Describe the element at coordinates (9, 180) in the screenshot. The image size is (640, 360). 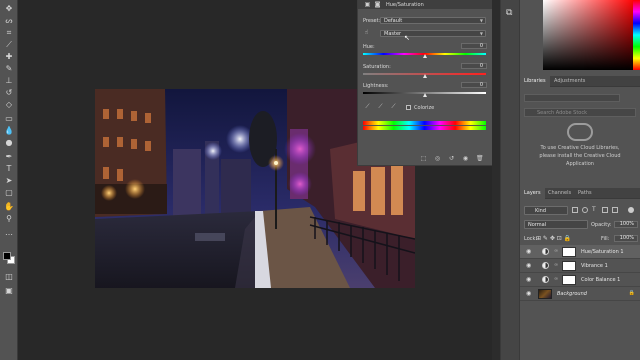
I see `path-selection-tool-icon: ➤` at that location.